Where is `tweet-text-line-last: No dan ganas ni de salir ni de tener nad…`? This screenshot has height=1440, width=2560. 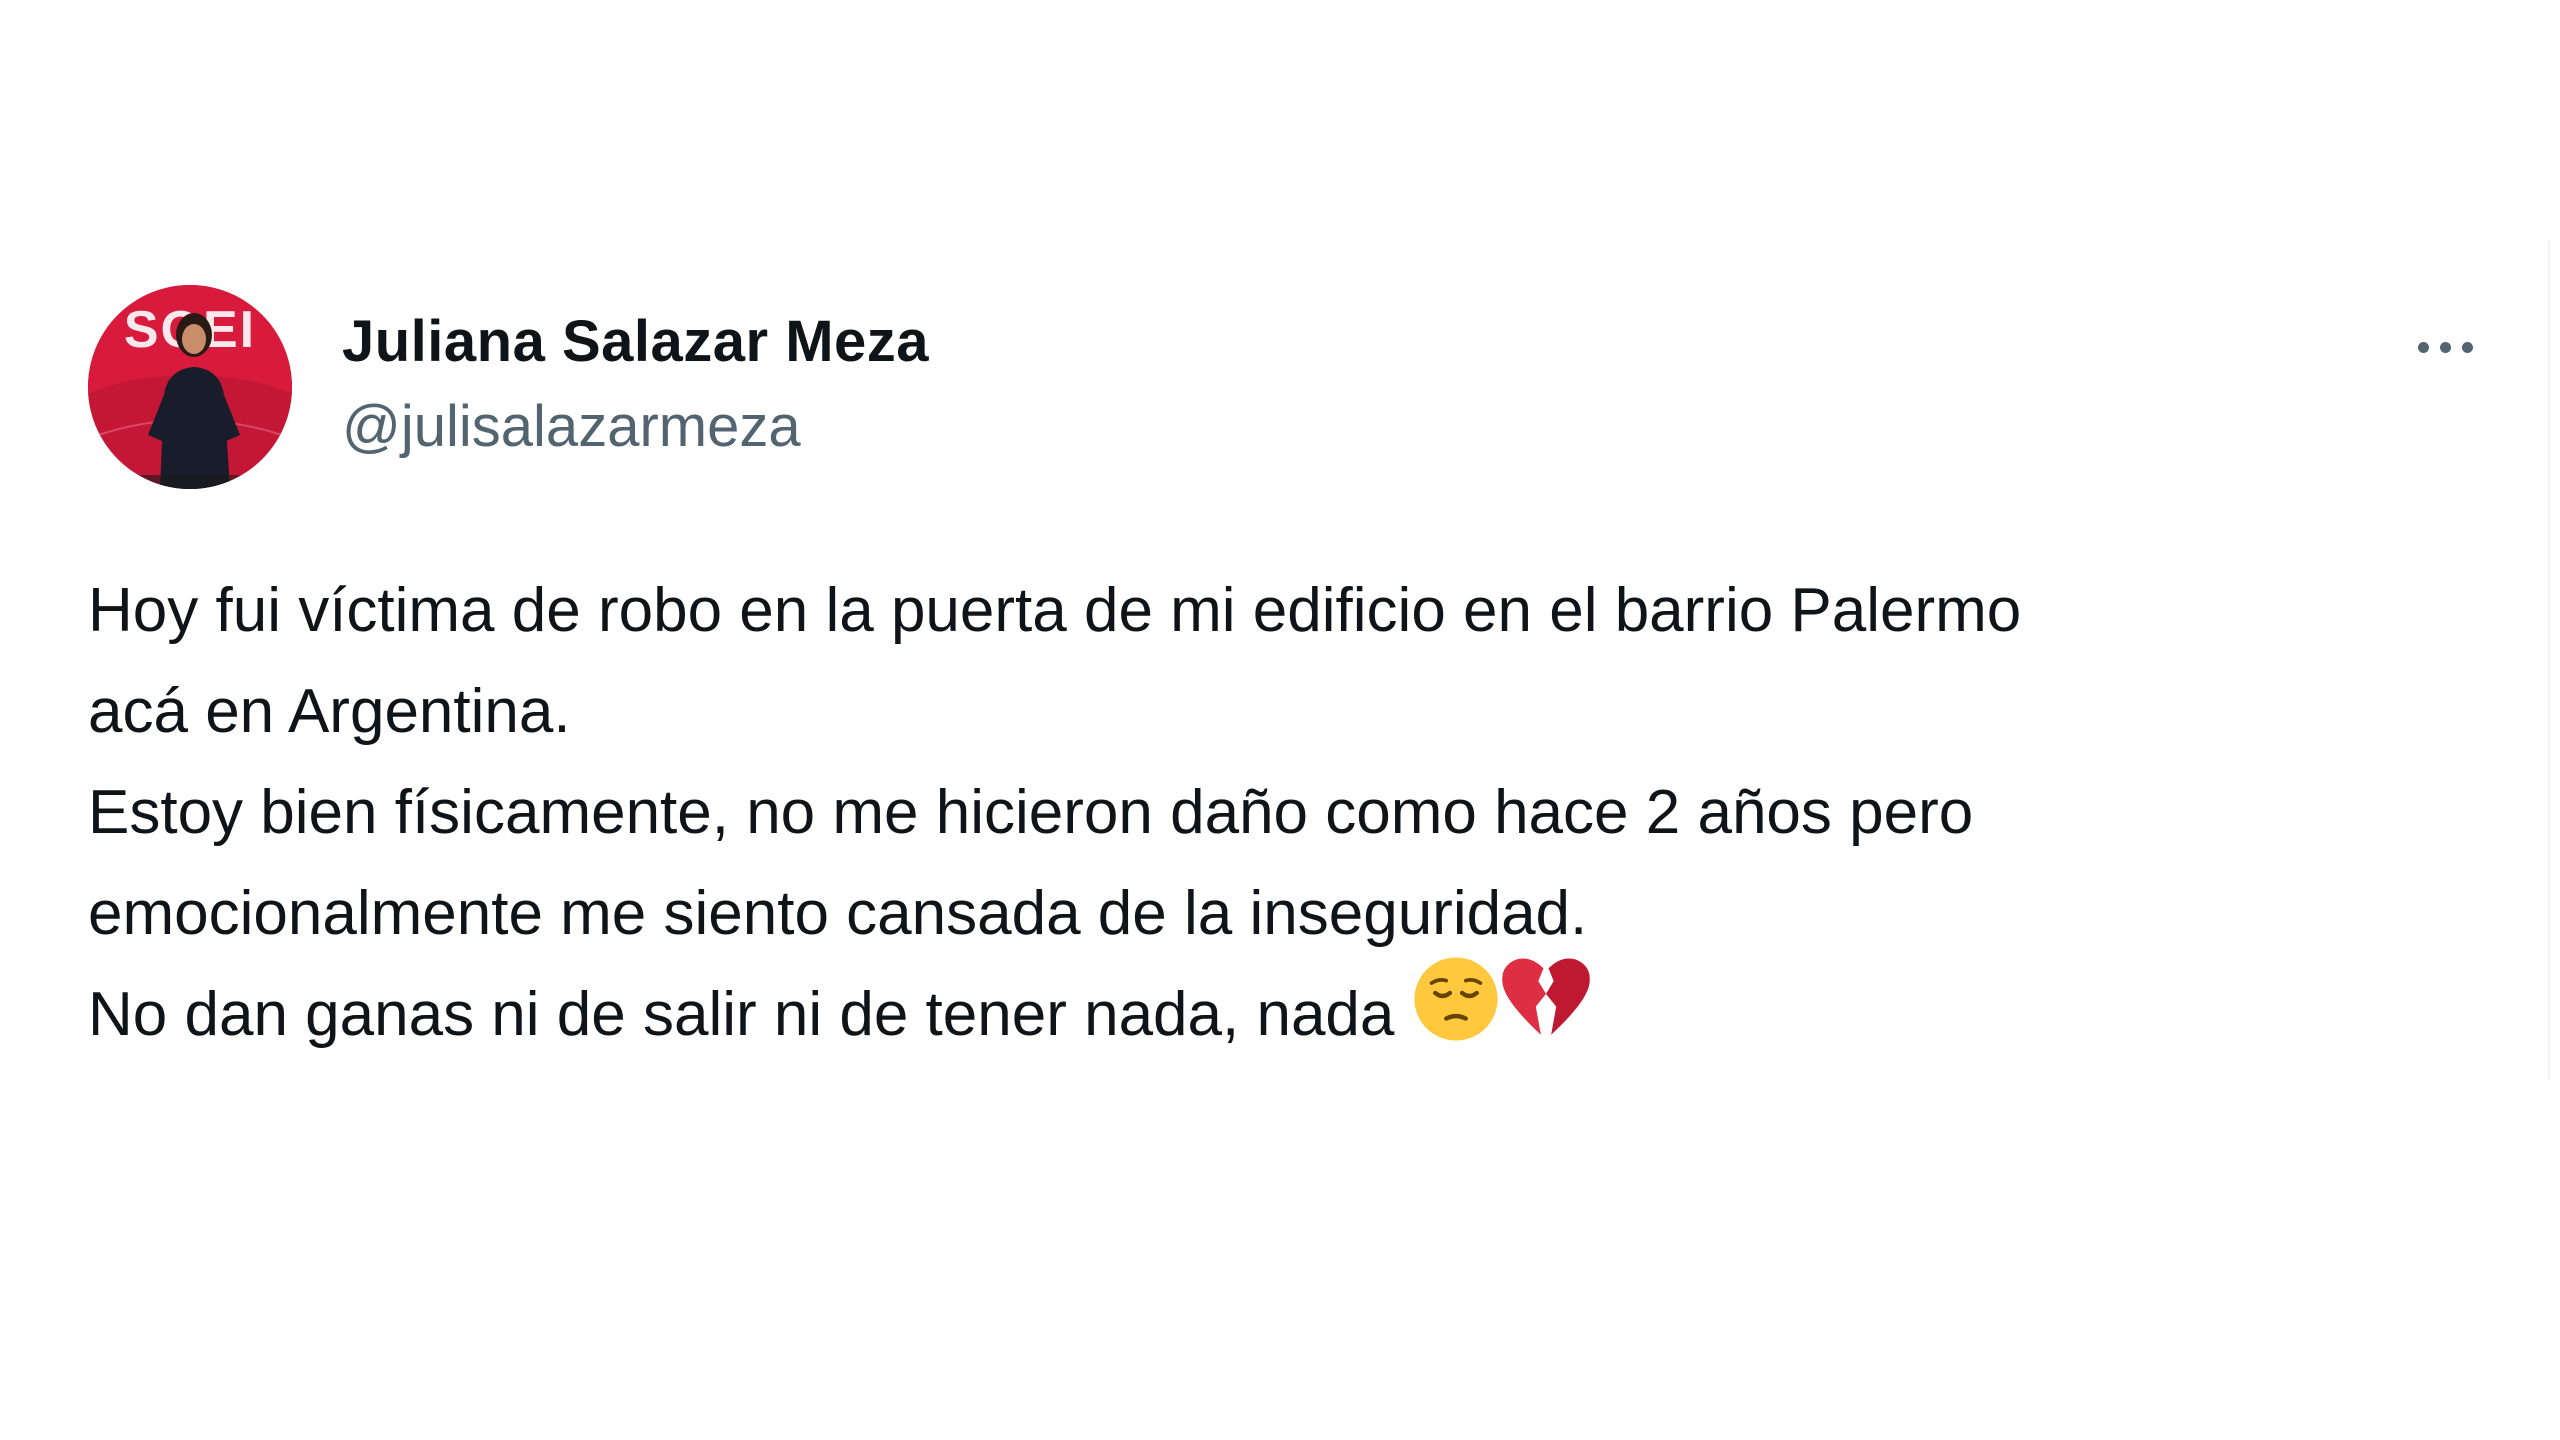
tweet-text-line-last: No dan ganas ni de salir ni de tener nad… is located at coordinates (1298, 1015).